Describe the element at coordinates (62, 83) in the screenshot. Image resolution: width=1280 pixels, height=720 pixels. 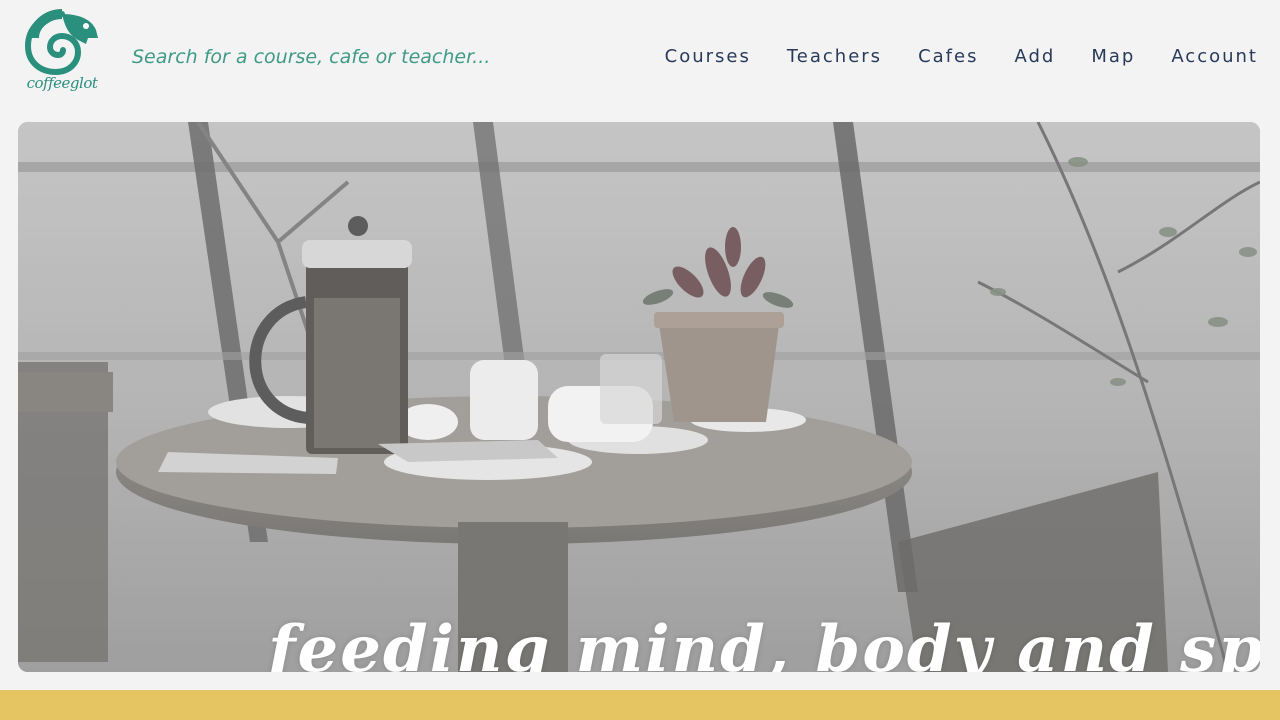
I see `brand-wordmark: coffeeglot` at that location.